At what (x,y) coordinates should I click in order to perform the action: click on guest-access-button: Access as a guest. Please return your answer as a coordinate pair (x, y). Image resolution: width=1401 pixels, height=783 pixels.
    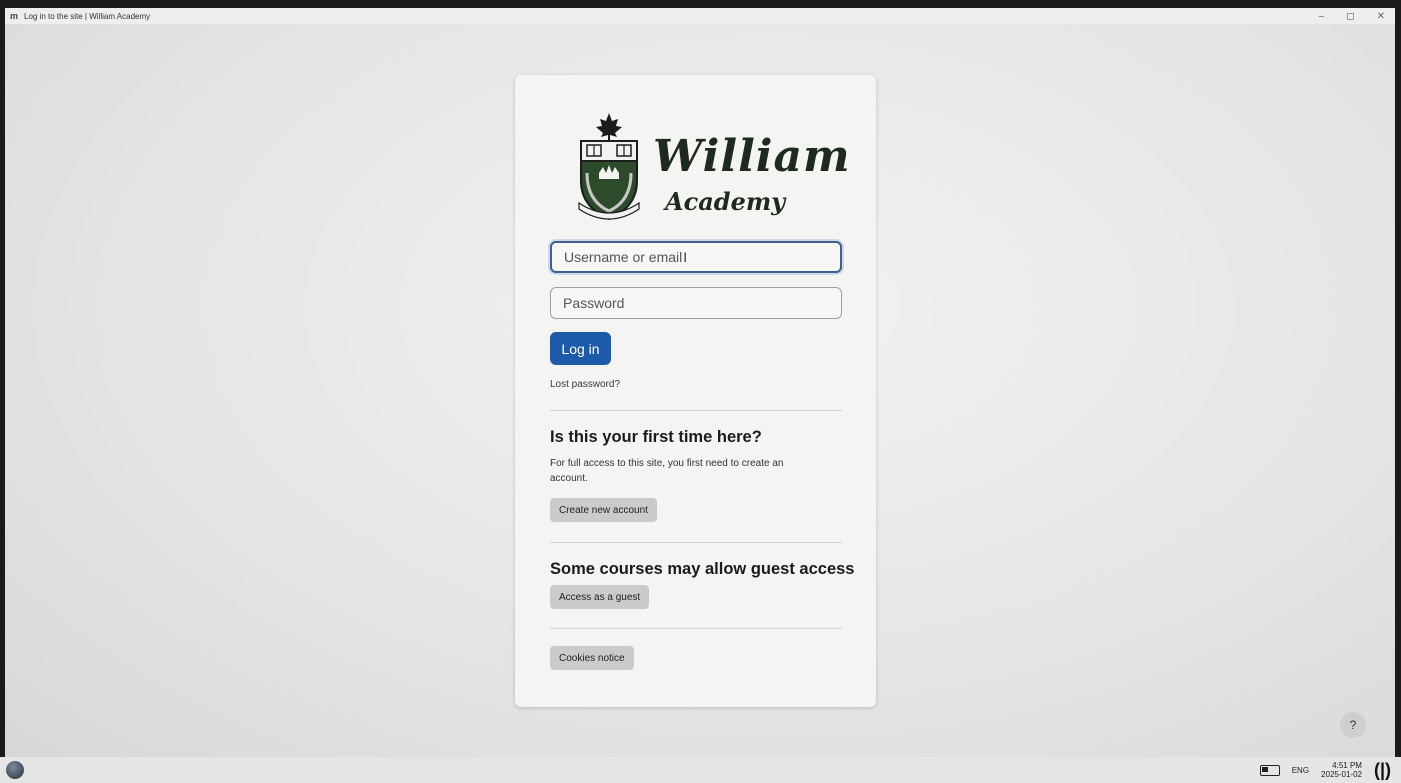
    Looking at the image, I should click on (600, 597).